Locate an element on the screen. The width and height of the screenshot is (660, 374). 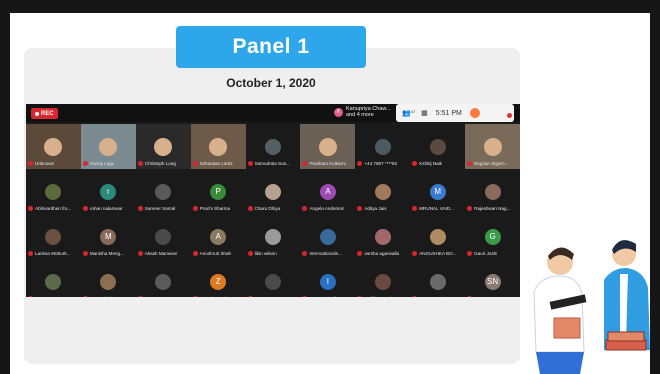
participant-name-label: varsha agarwalla is located at coordinates (378, 253).